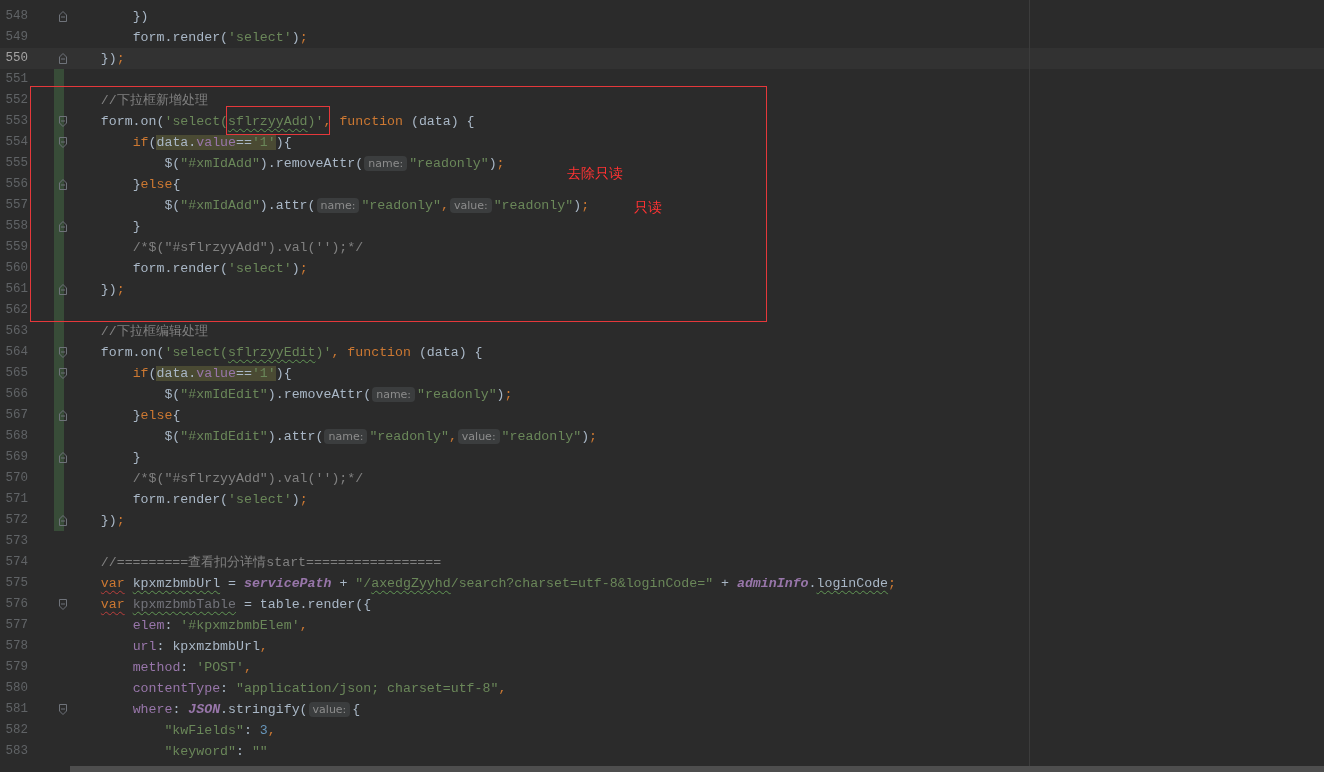 The image size is (1324, 772). Describe the element at coordinates (208, 646) in the screenshot. I see `code-token: : kpxmzbmbUrl` at that location.